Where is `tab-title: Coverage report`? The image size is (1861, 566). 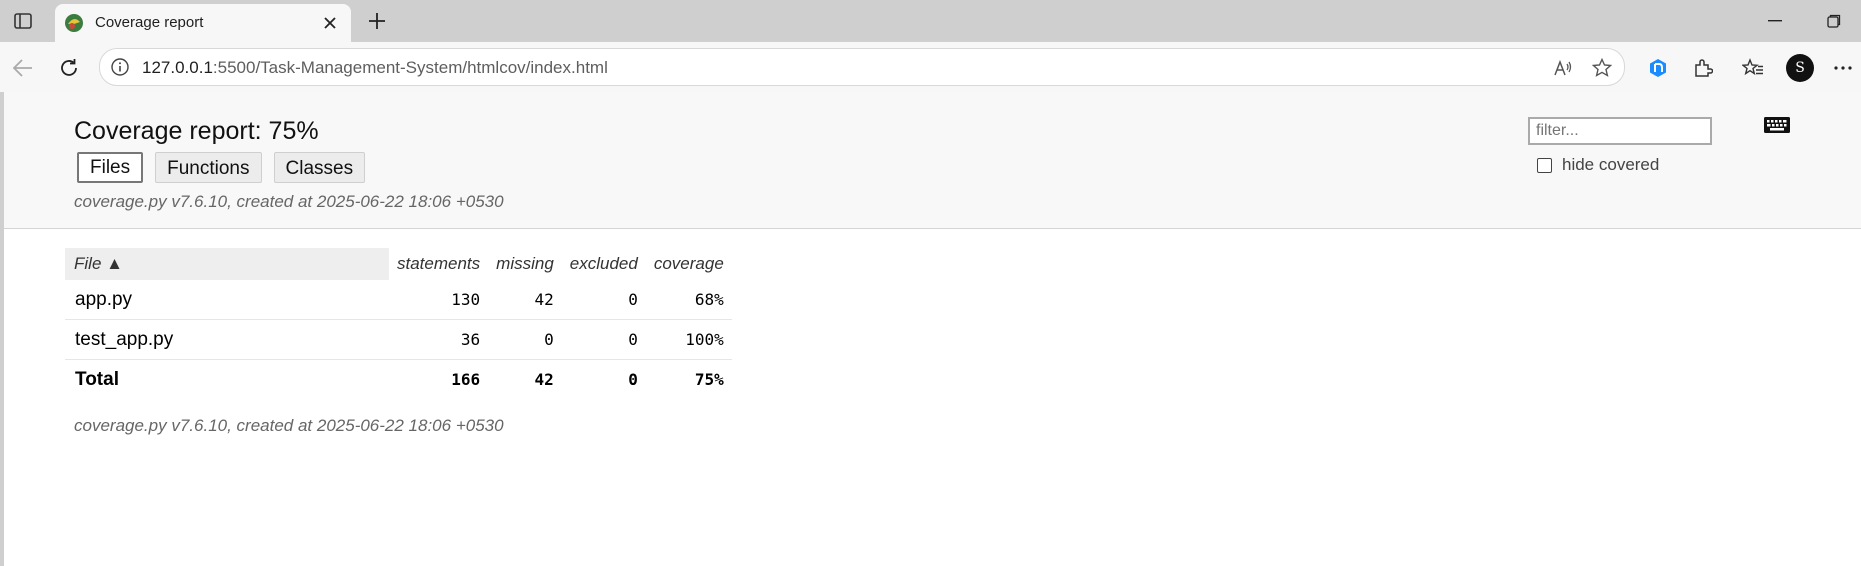 tab-title: Coverage report is located at coordinates (149, 22).